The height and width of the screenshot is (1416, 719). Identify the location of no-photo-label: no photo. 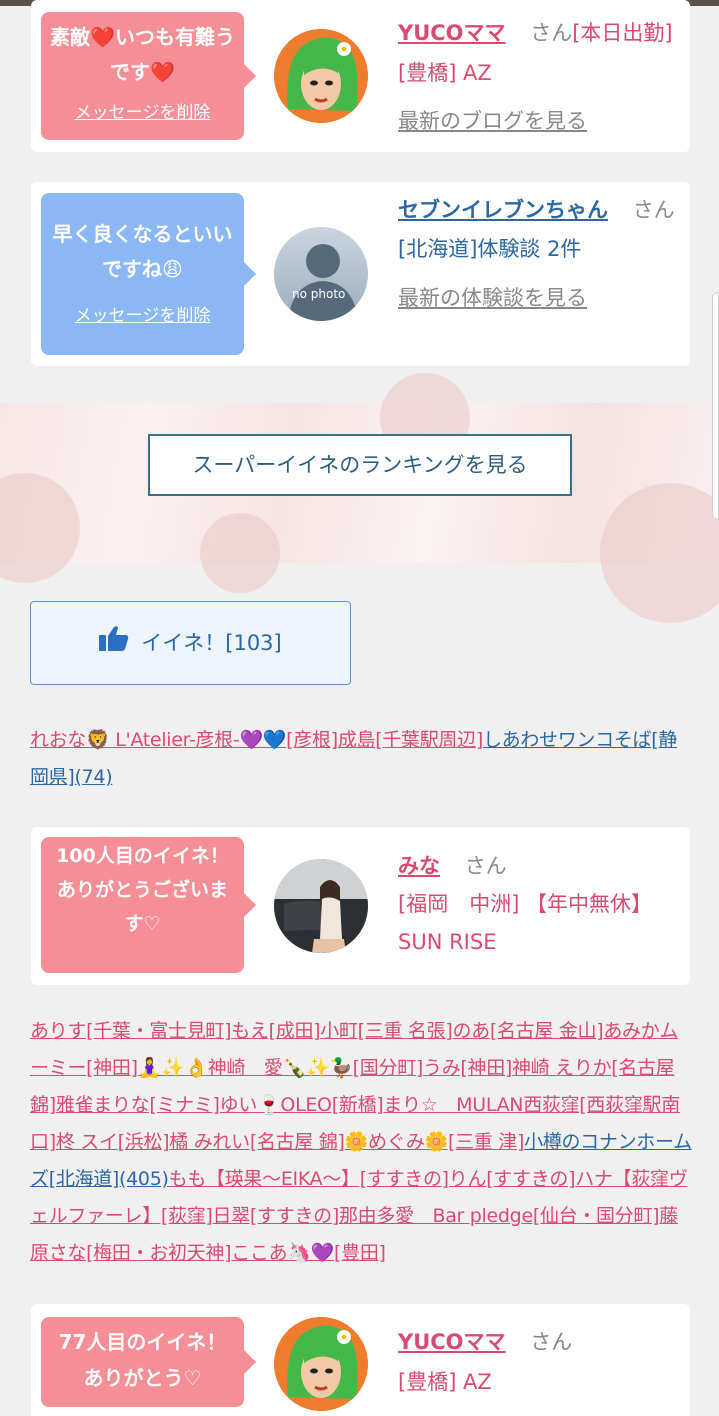
(319, 294).